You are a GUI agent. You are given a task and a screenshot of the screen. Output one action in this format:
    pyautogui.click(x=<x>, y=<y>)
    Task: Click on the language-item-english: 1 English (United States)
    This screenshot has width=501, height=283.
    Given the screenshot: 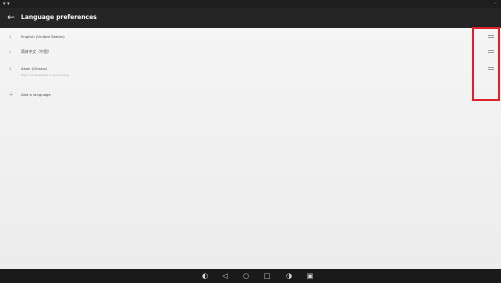 What is the action you would take?
    pyautogui.click(x=250, y=37)
    